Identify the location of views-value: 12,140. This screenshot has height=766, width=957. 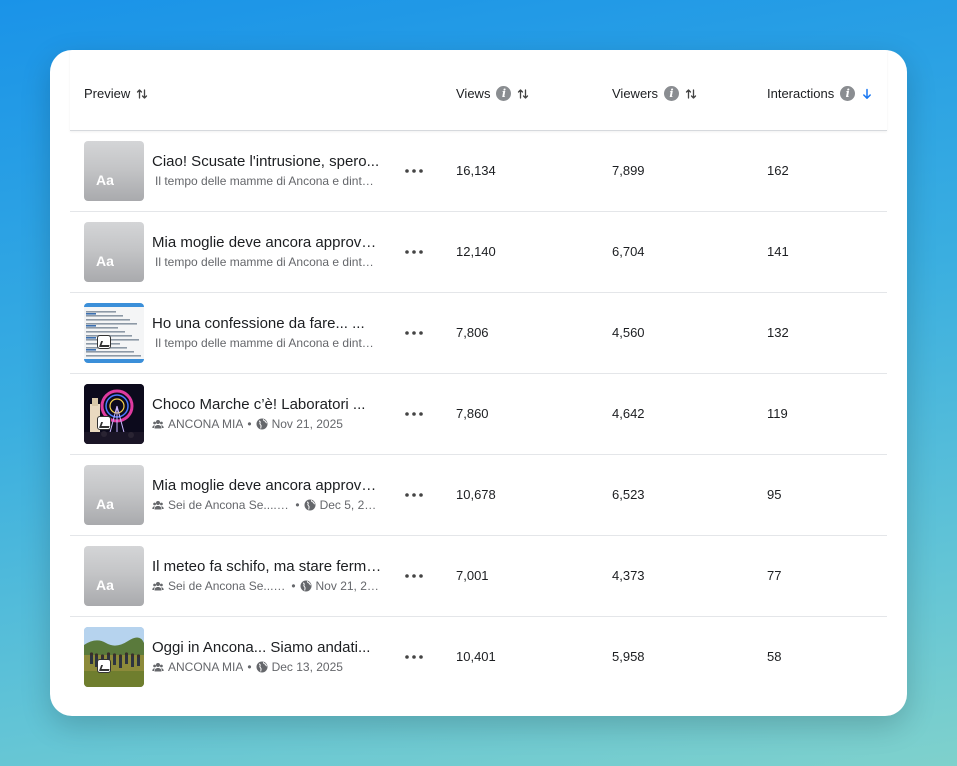
(476, 251).